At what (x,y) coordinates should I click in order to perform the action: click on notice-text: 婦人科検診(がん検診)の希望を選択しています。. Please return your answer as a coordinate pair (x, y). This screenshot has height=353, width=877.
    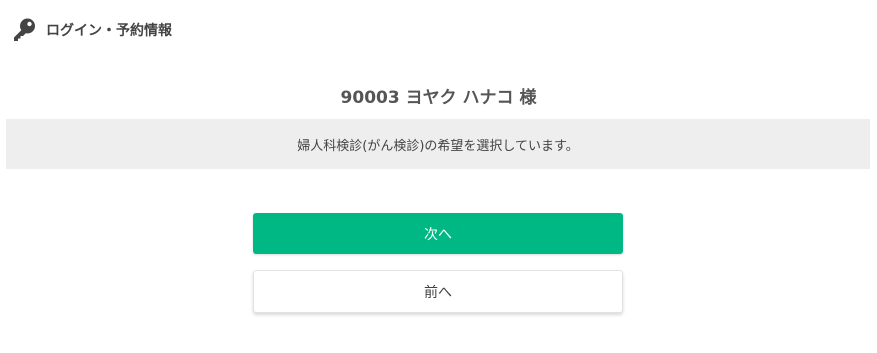
    Looking at the image, I should click on (438, 146).